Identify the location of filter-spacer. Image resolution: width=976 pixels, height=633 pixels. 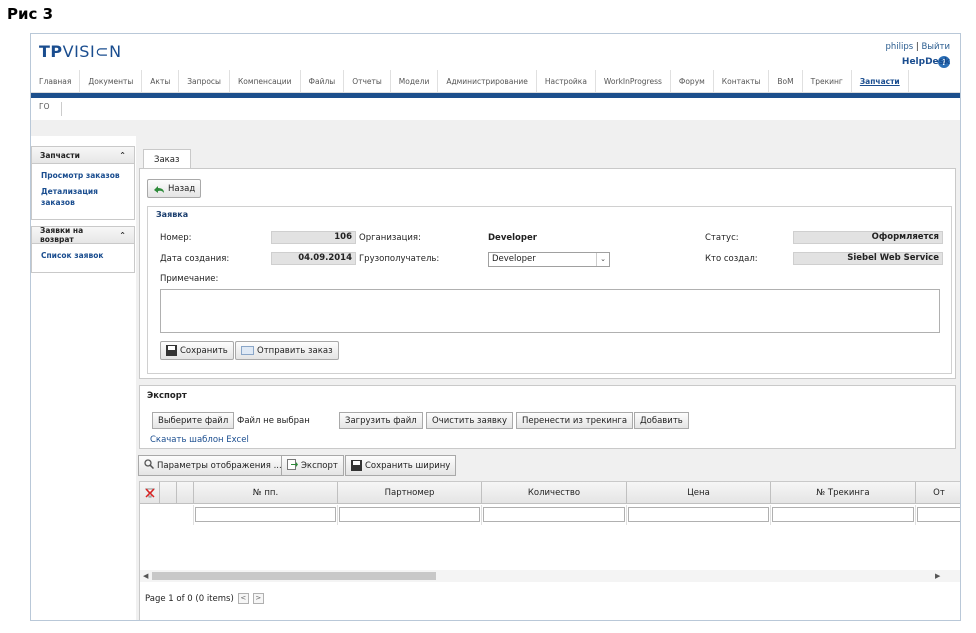
(167, 515).